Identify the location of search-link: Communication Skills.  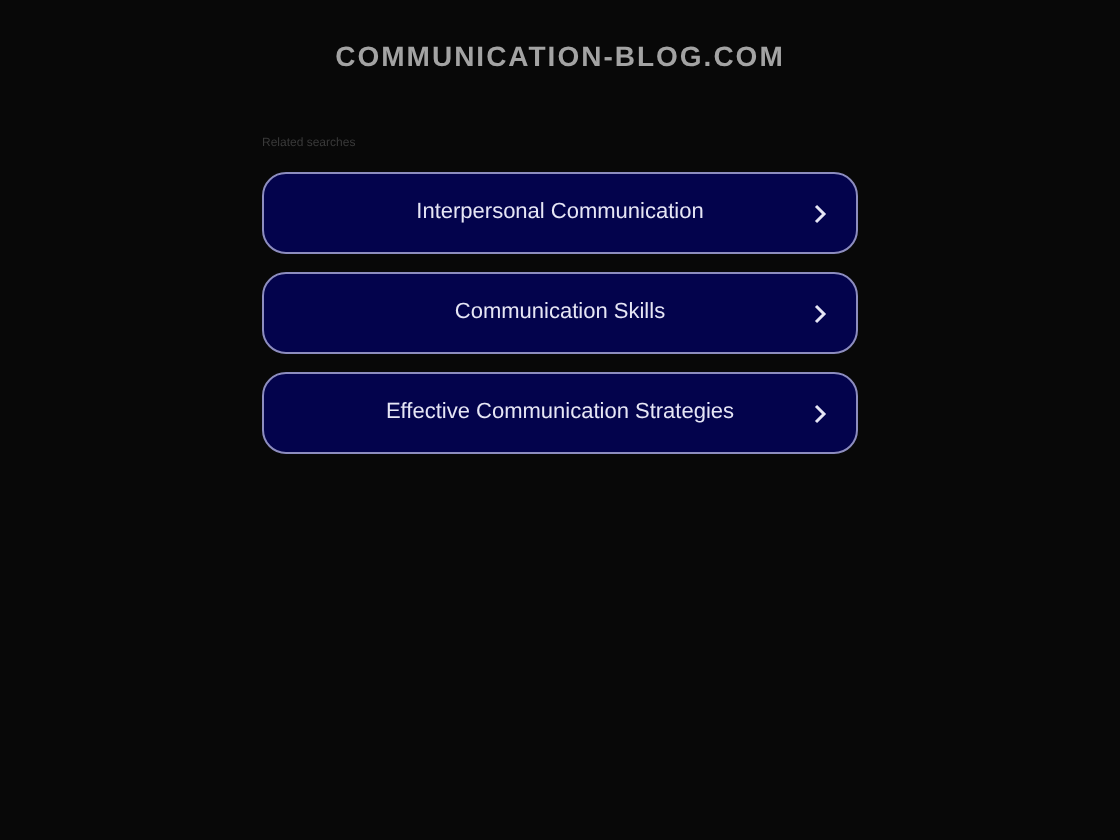
(560, 313).